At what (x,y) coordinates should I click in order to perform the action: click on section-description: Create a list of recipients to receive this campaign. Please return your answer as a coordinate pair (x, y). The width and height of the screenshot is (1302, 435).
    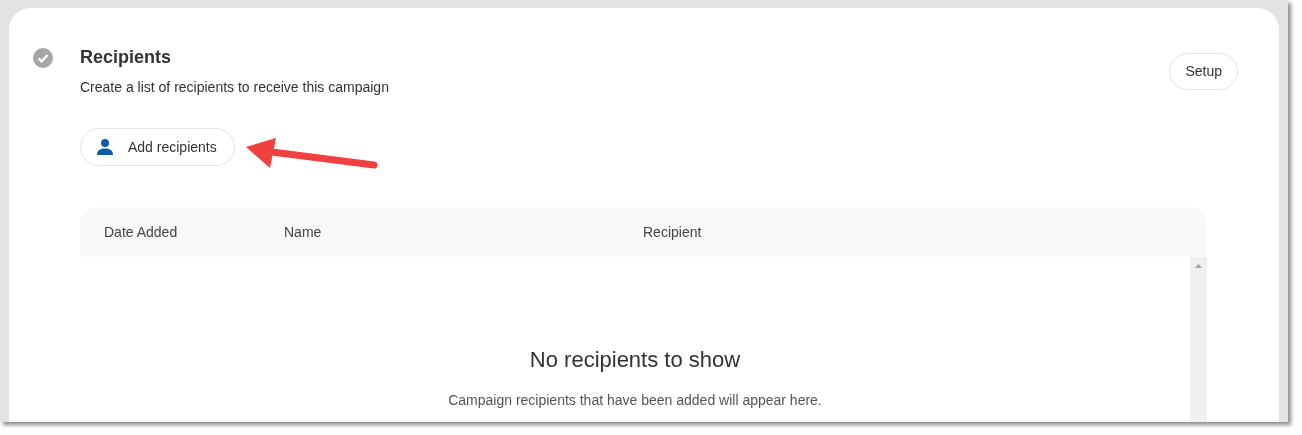
    Looking at the image, I should click on (235, 87).